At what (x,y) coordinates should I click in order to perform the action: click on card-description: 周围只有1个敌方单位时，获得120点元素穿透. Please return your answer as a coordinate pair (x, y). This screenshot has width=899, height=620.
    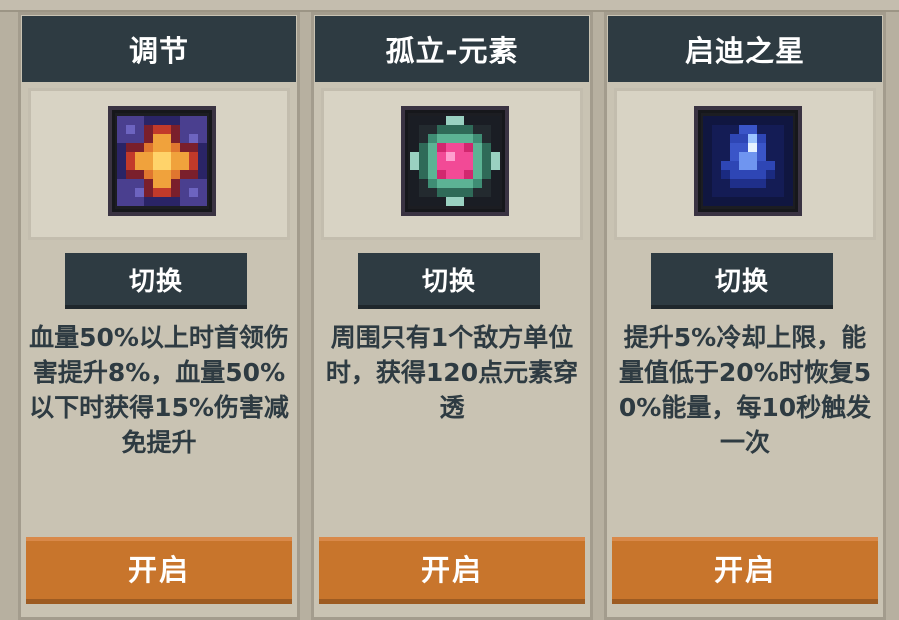
    Looking at the image, I should click on (452, 372).